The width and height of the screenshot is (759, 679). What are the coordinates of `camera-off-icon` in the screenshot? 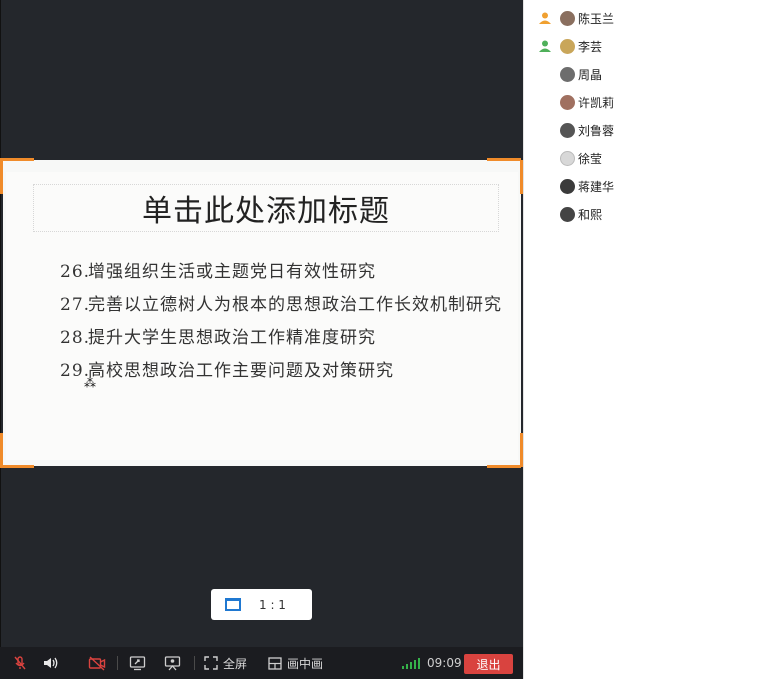 It's located at (97, 663).